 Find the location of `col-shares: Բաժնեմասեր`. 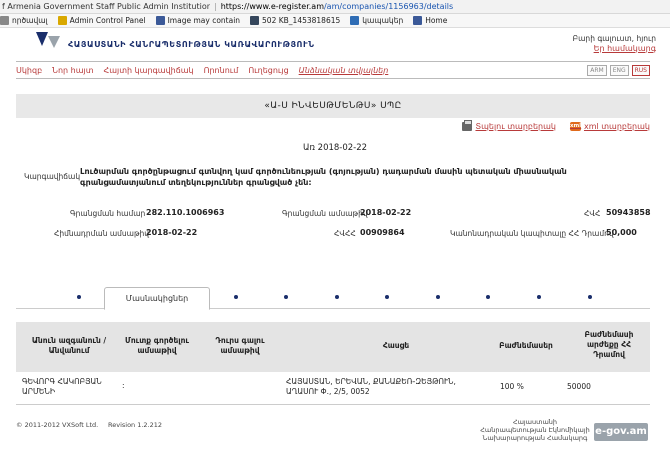

col-shares: Բաժնեմասեր is located at coordinates (526, 345).